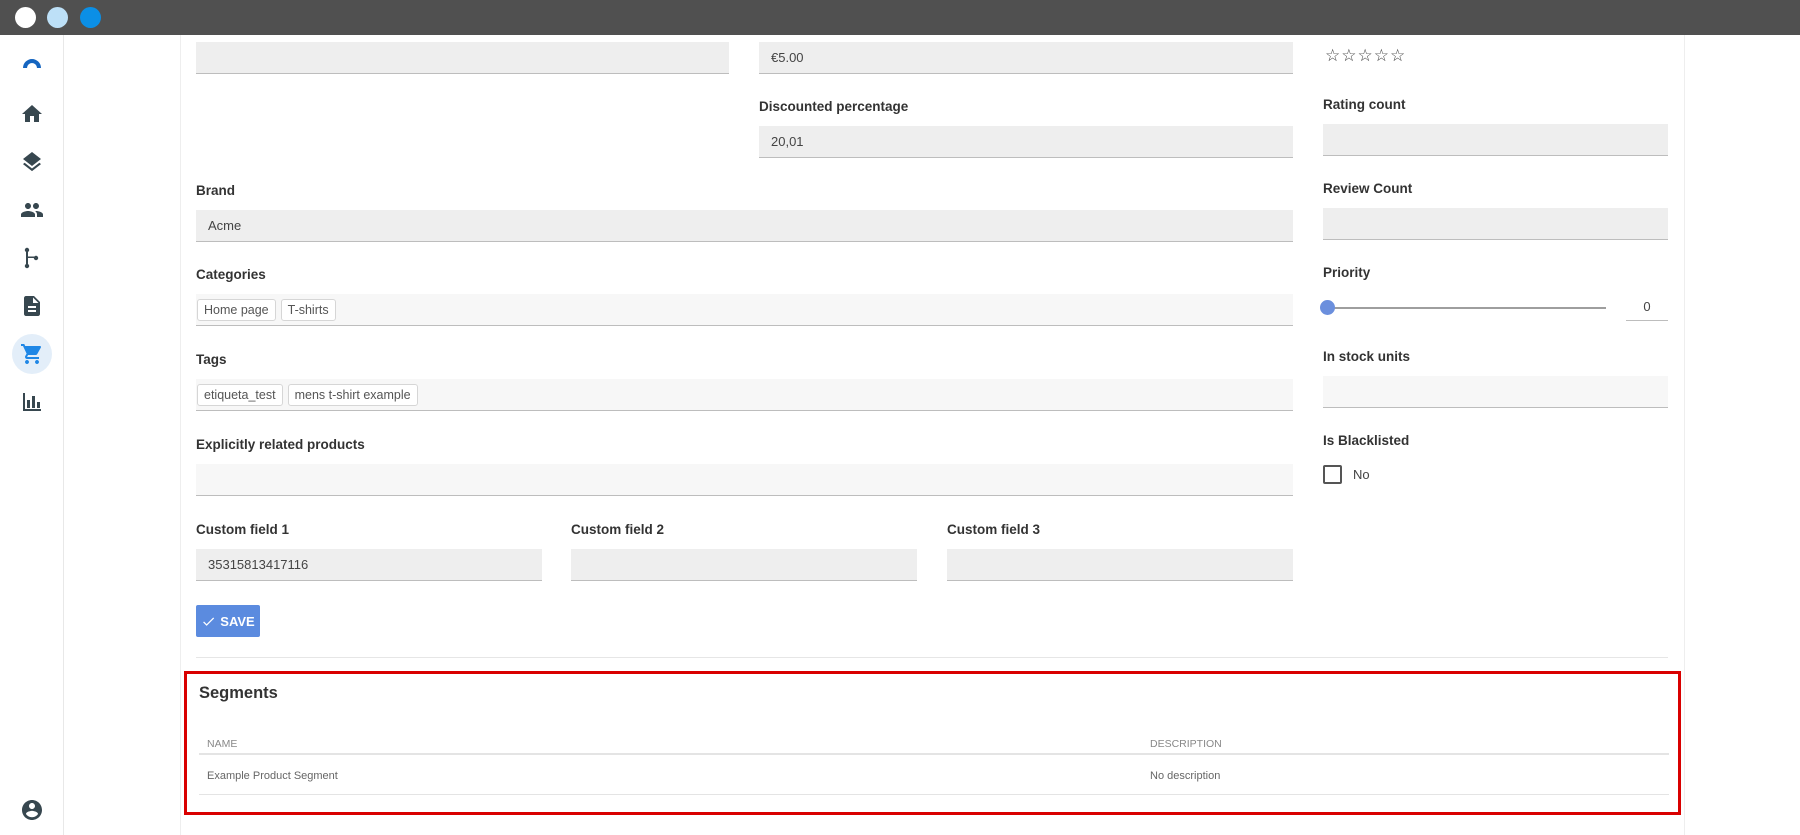 The width and height of the screenshot is (1800, 835). I want to click on review-count-field, so click(1495, 224).